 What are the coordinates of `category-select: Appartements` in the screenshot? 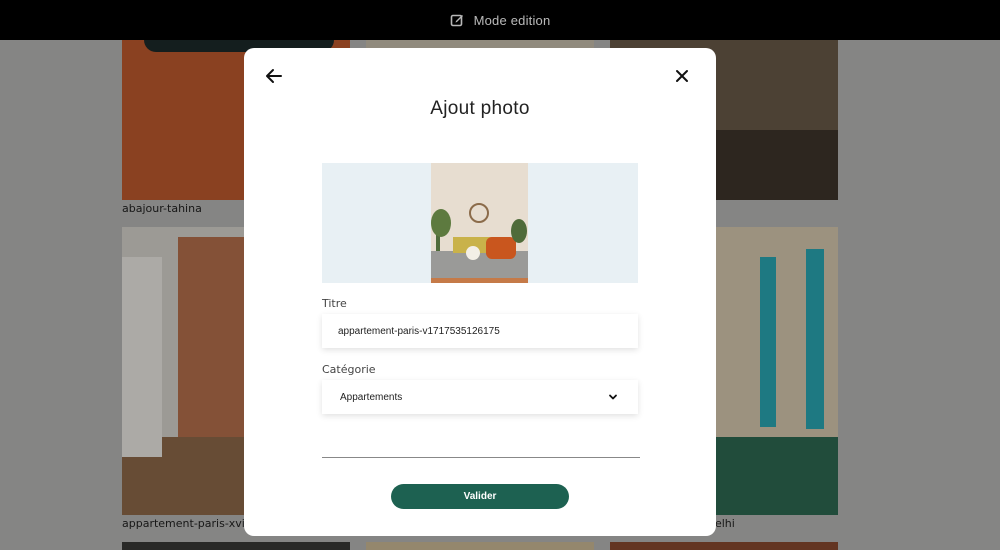 It's located at (480, 397).